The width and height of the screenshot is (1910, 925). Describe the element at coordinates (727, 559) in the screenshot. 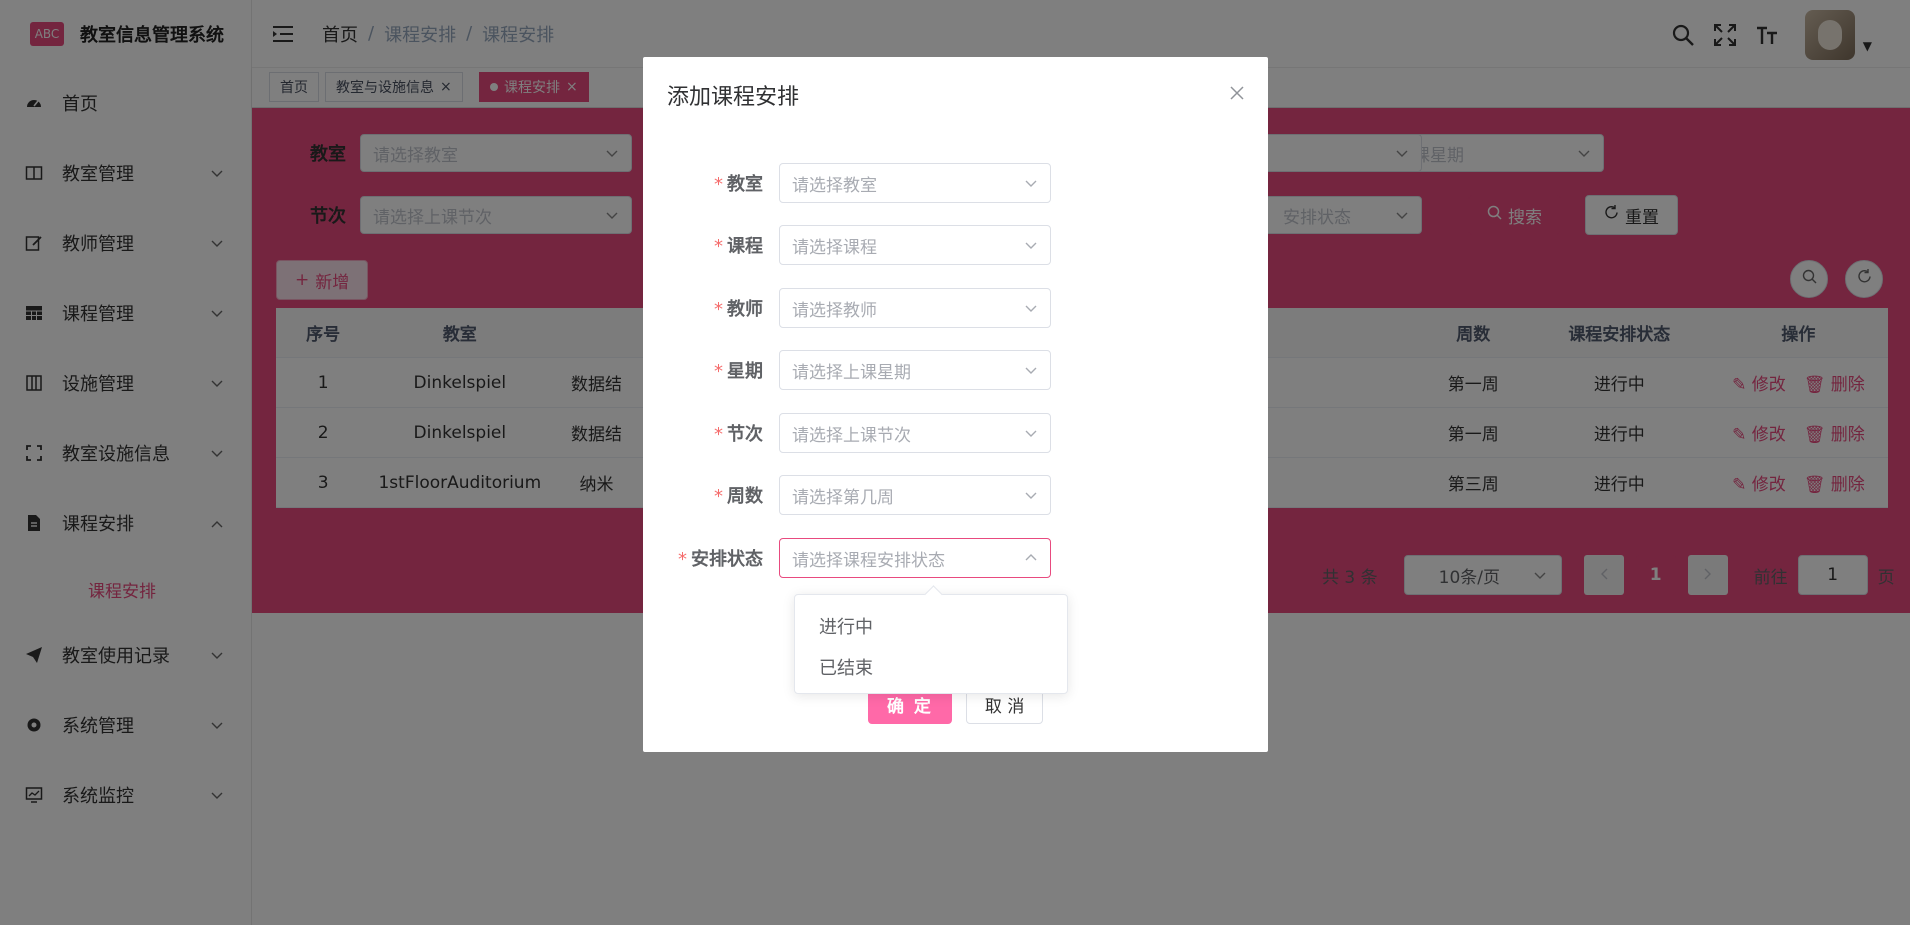

I see `field-label-text: 安排状态` at that location.